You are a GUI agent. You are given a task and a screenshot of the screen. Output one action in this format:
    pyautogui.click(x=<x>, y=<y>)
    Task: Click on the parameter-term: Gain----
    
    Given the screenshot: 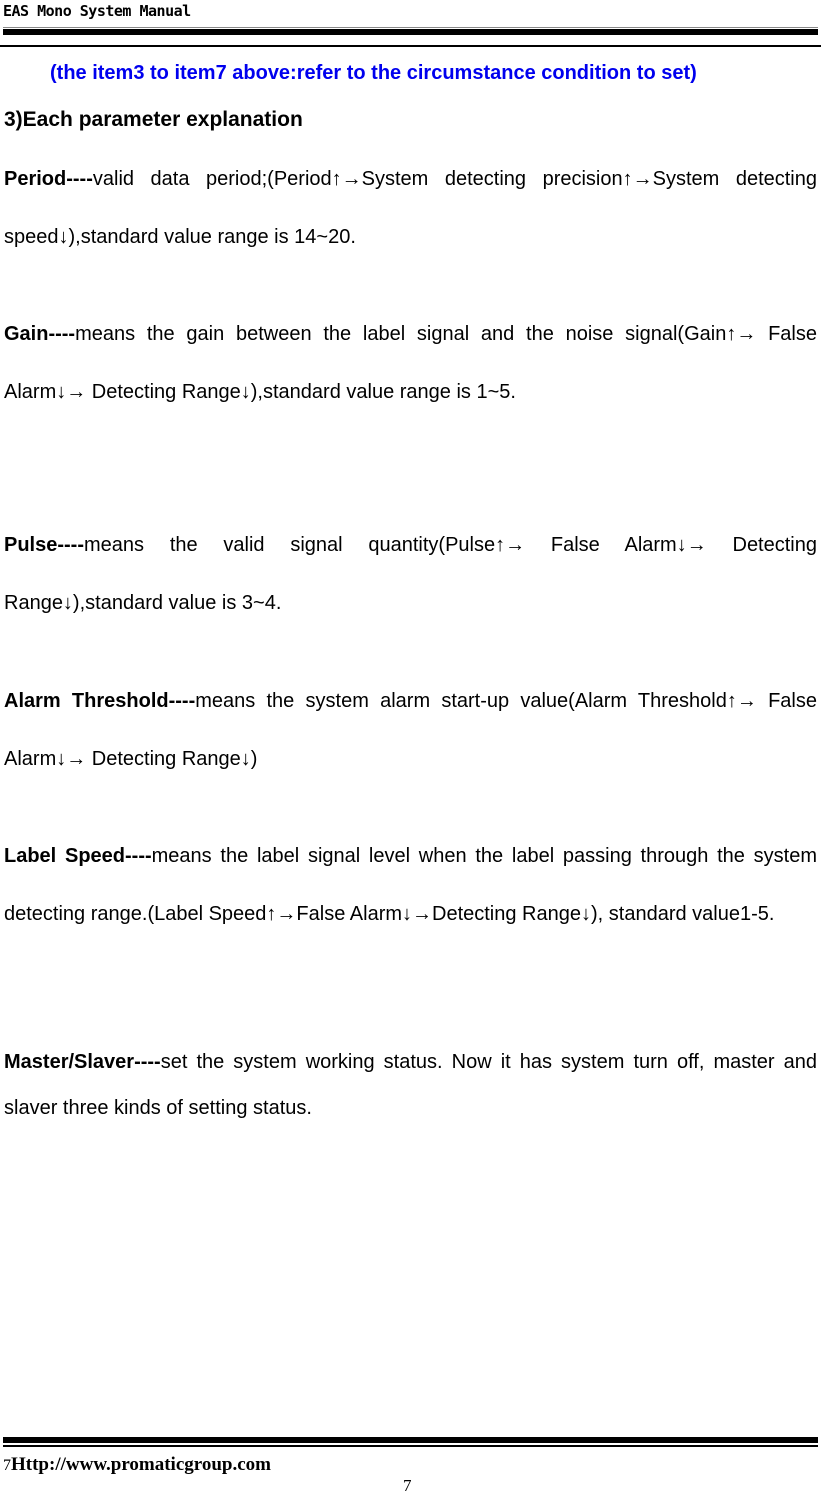 What is the action you would take?
    pyautogui.click(x=40, y=334)
    